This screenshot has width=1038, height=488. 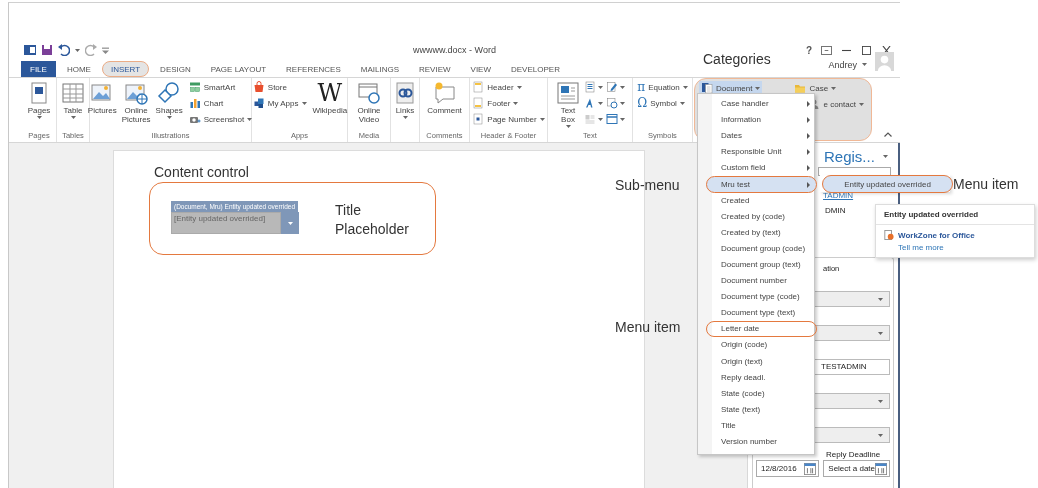 I want to click on window-title: wwwww.docx - Word, so click(x=454, y=50).